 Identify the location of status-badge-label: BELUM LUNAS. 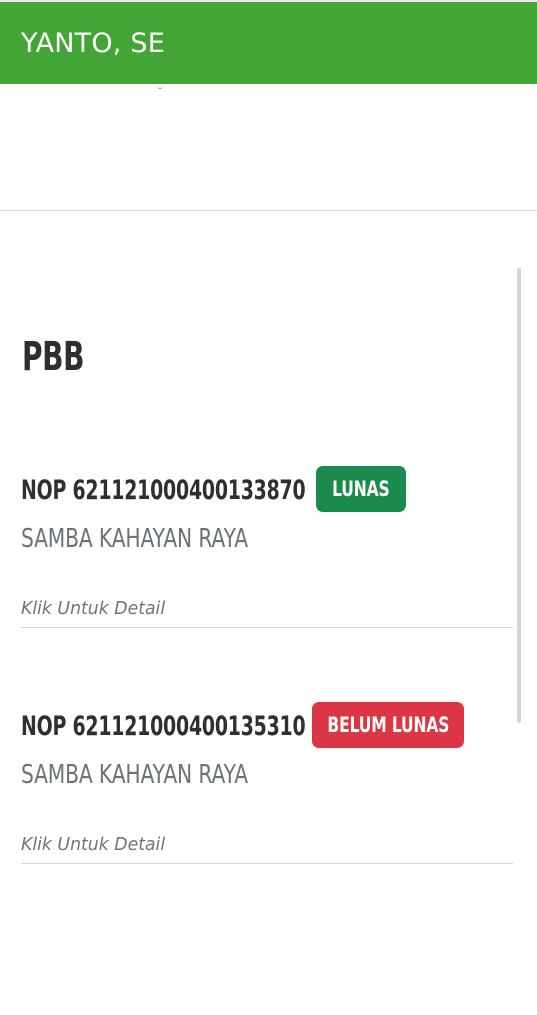
(388, 725).